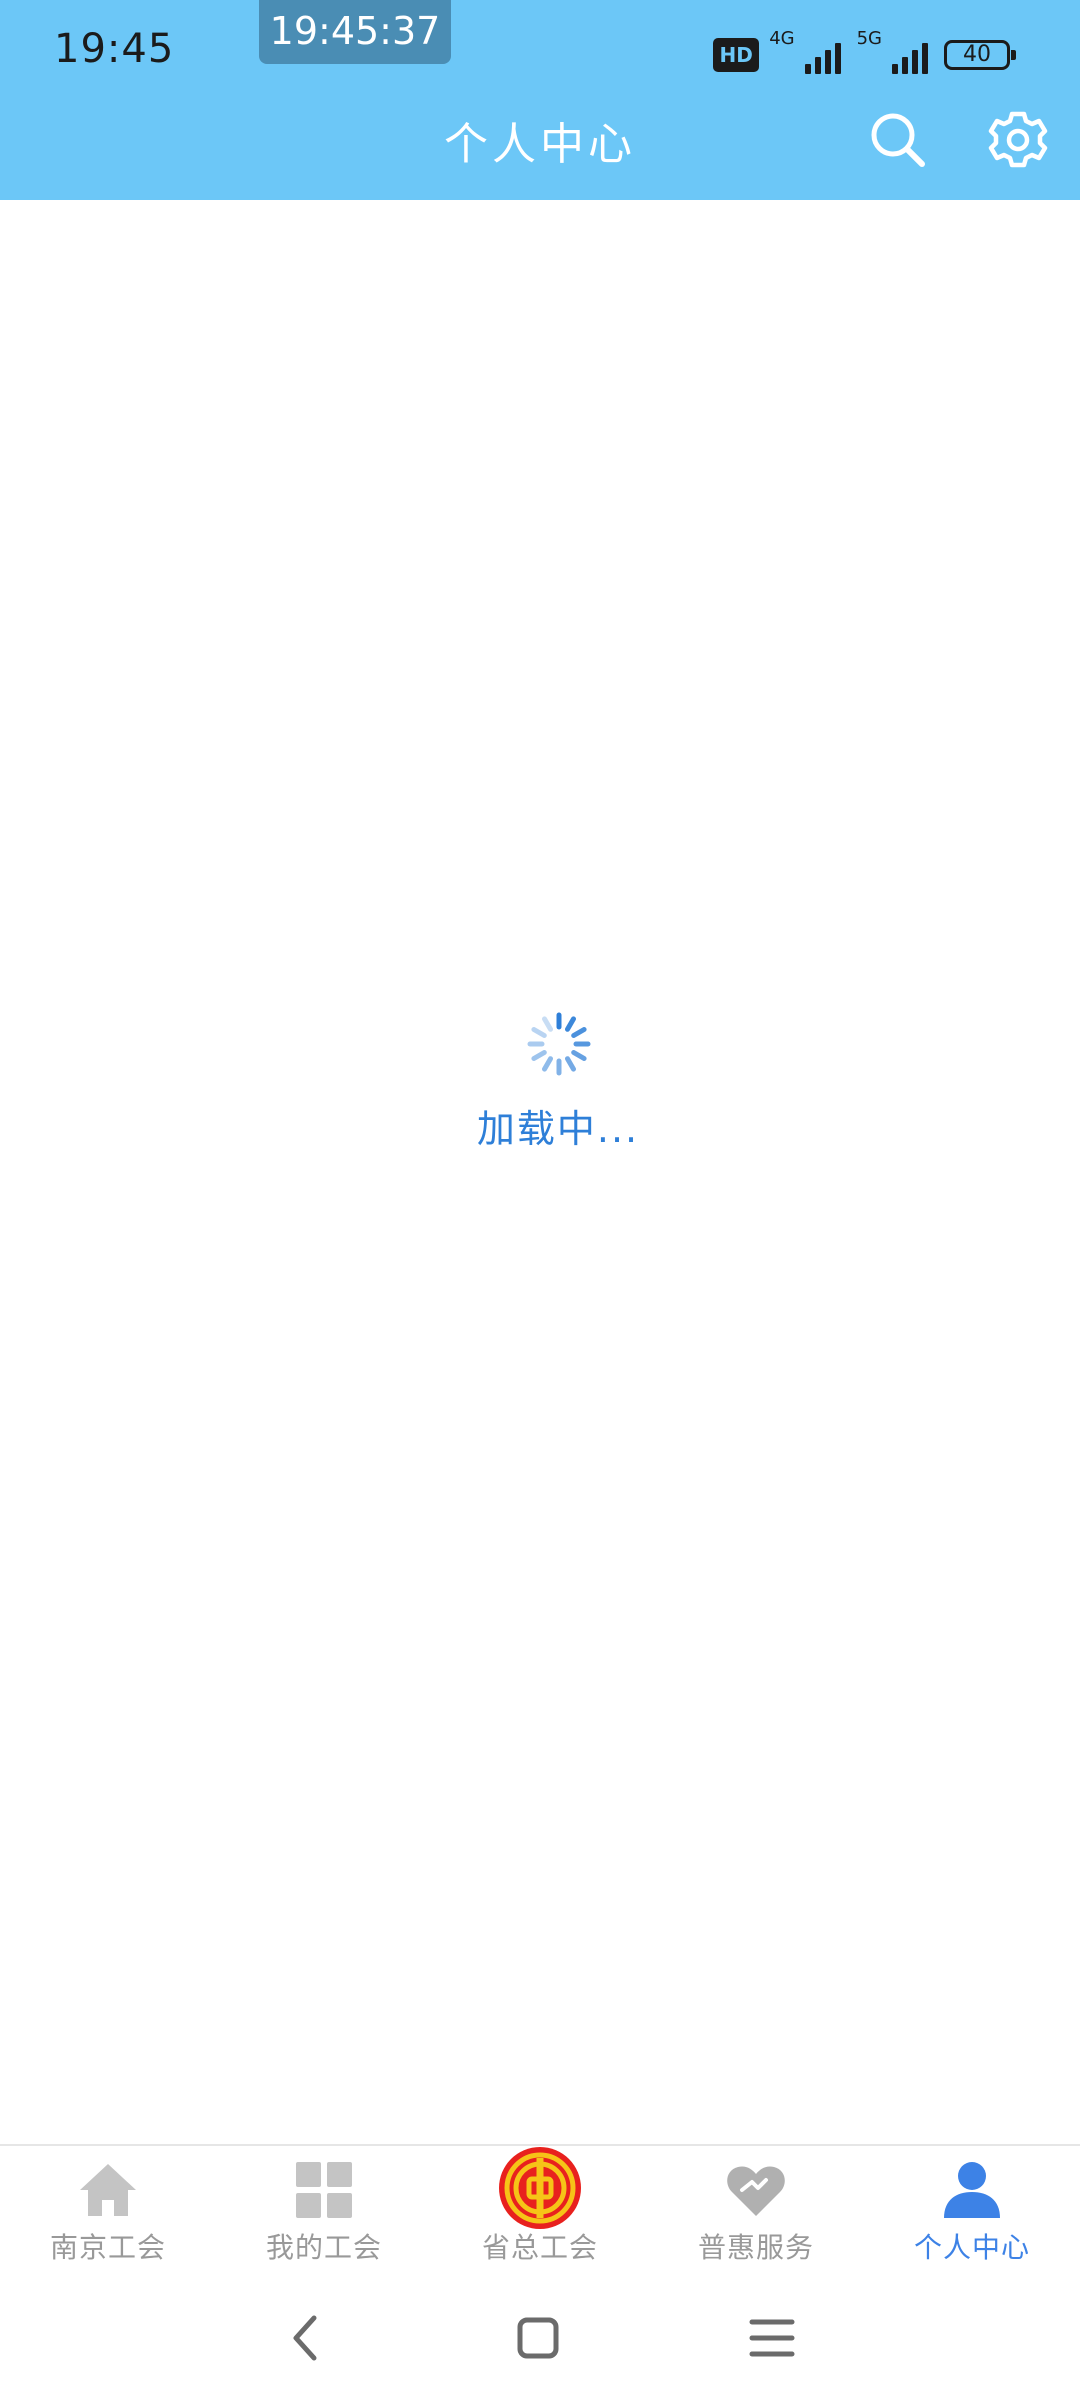  What do you see at coordinates (355, 32) in the screenshot?
I see `clock-overlay: 19:45:37` at bounding box center [355, 32].